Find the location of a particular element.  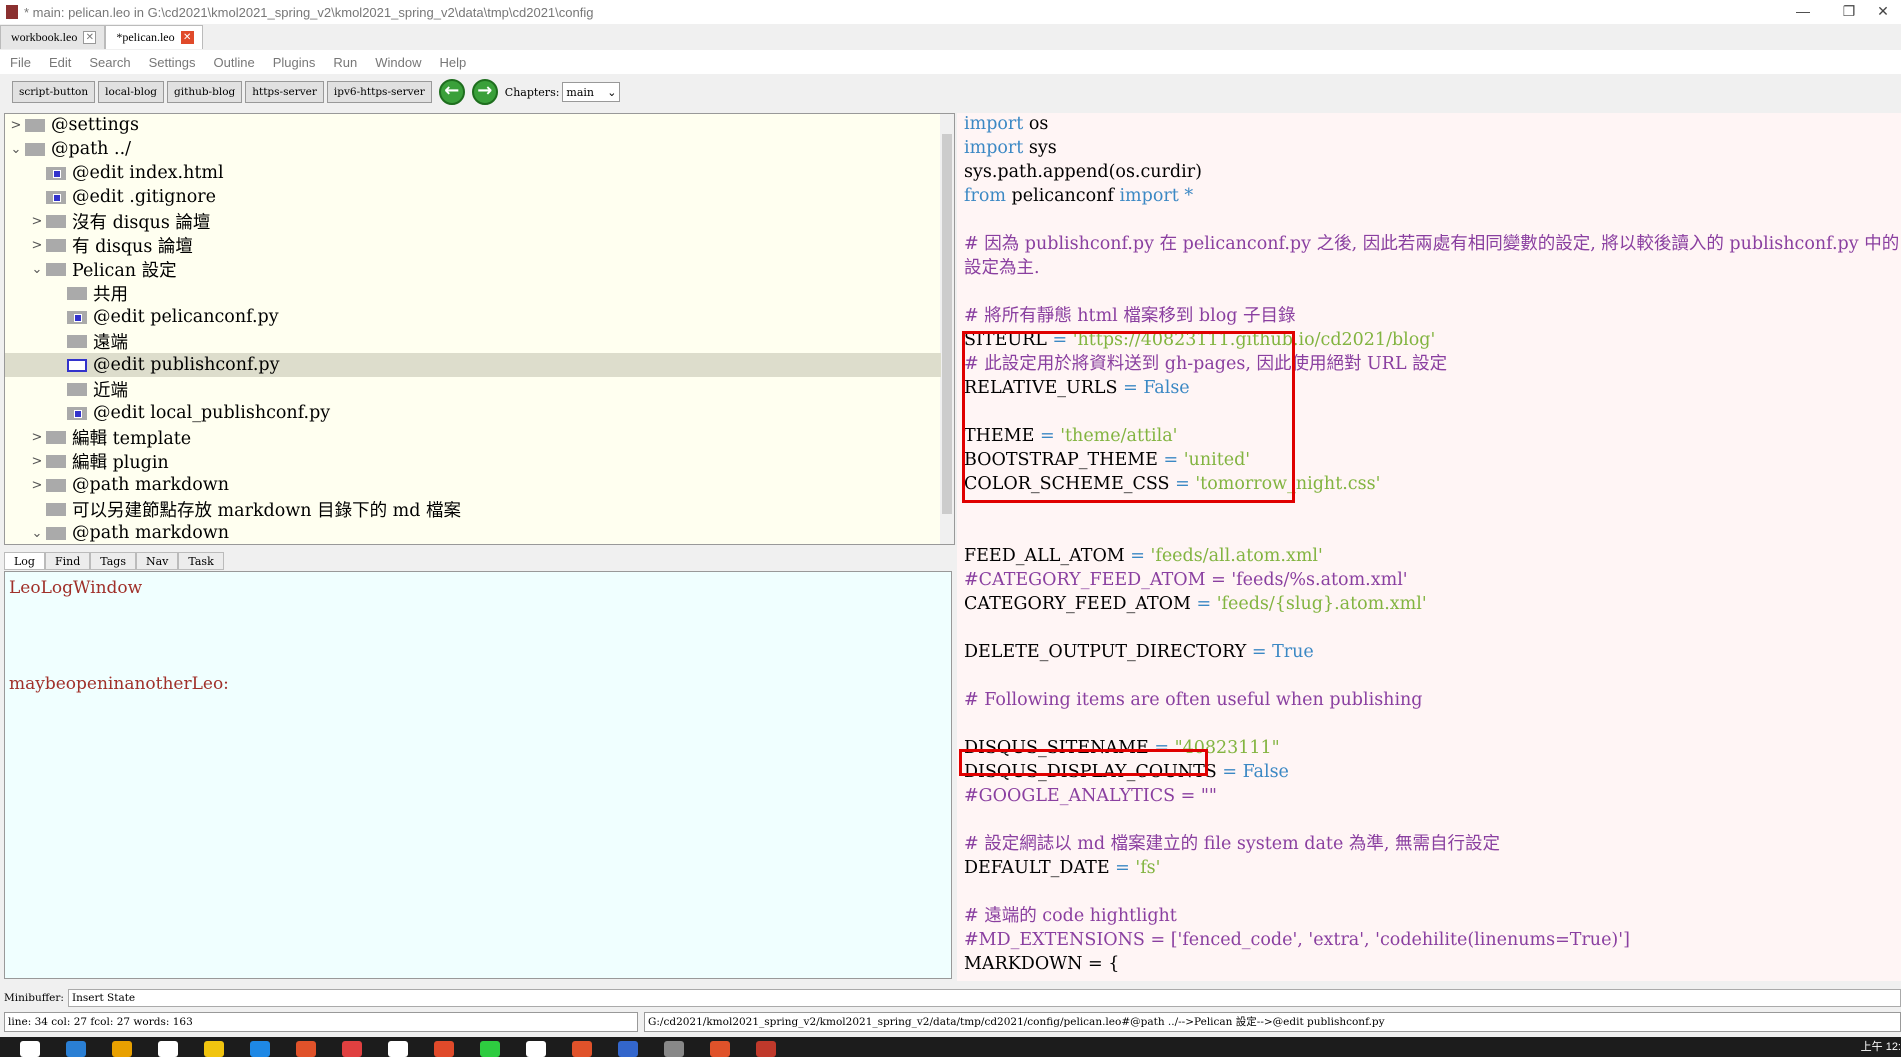

tab-task: Task is located at coordinates (201, 561).